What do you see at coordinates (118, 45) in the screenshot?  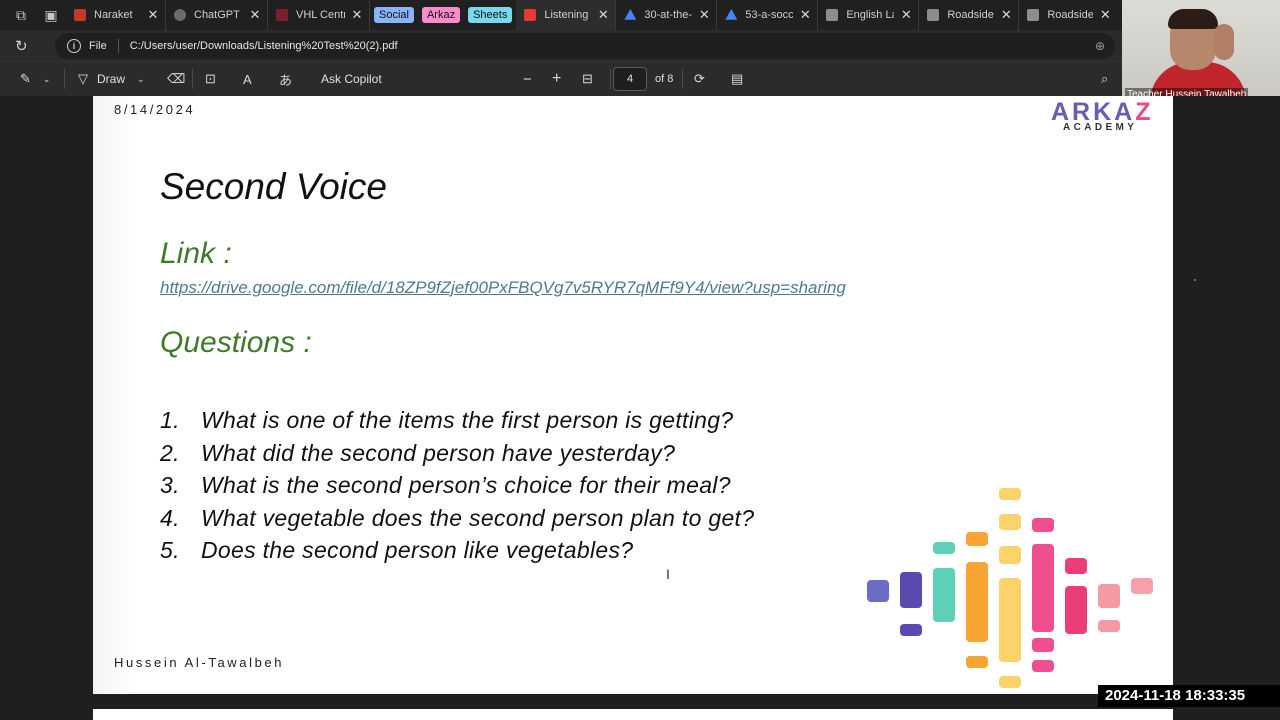 I see `address-divider` at bounding box center [118, 45].